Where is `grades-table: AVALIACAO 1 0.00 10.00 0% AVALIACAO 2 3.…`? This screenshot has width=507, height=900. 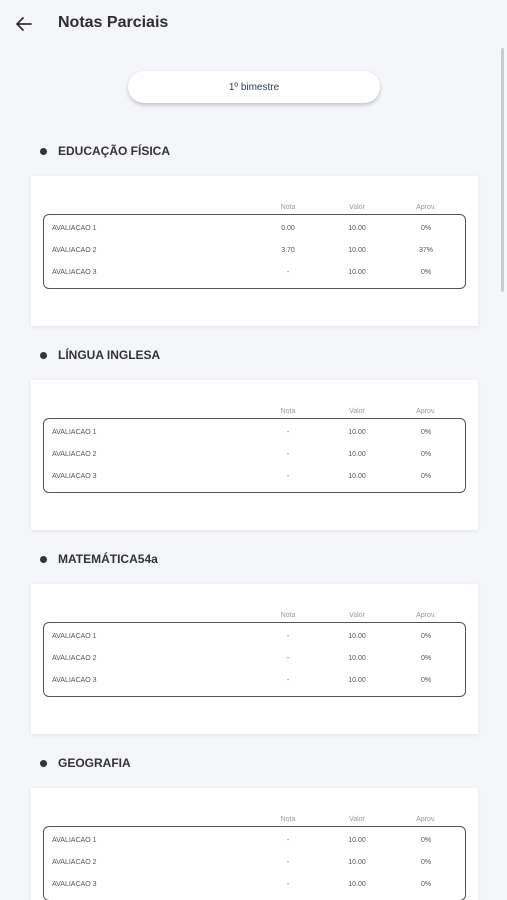 grades-table: AVALIACAO 1 0.00 10.00 0% AVALIACAO 2 3.… is located at coordinates (254, 251).